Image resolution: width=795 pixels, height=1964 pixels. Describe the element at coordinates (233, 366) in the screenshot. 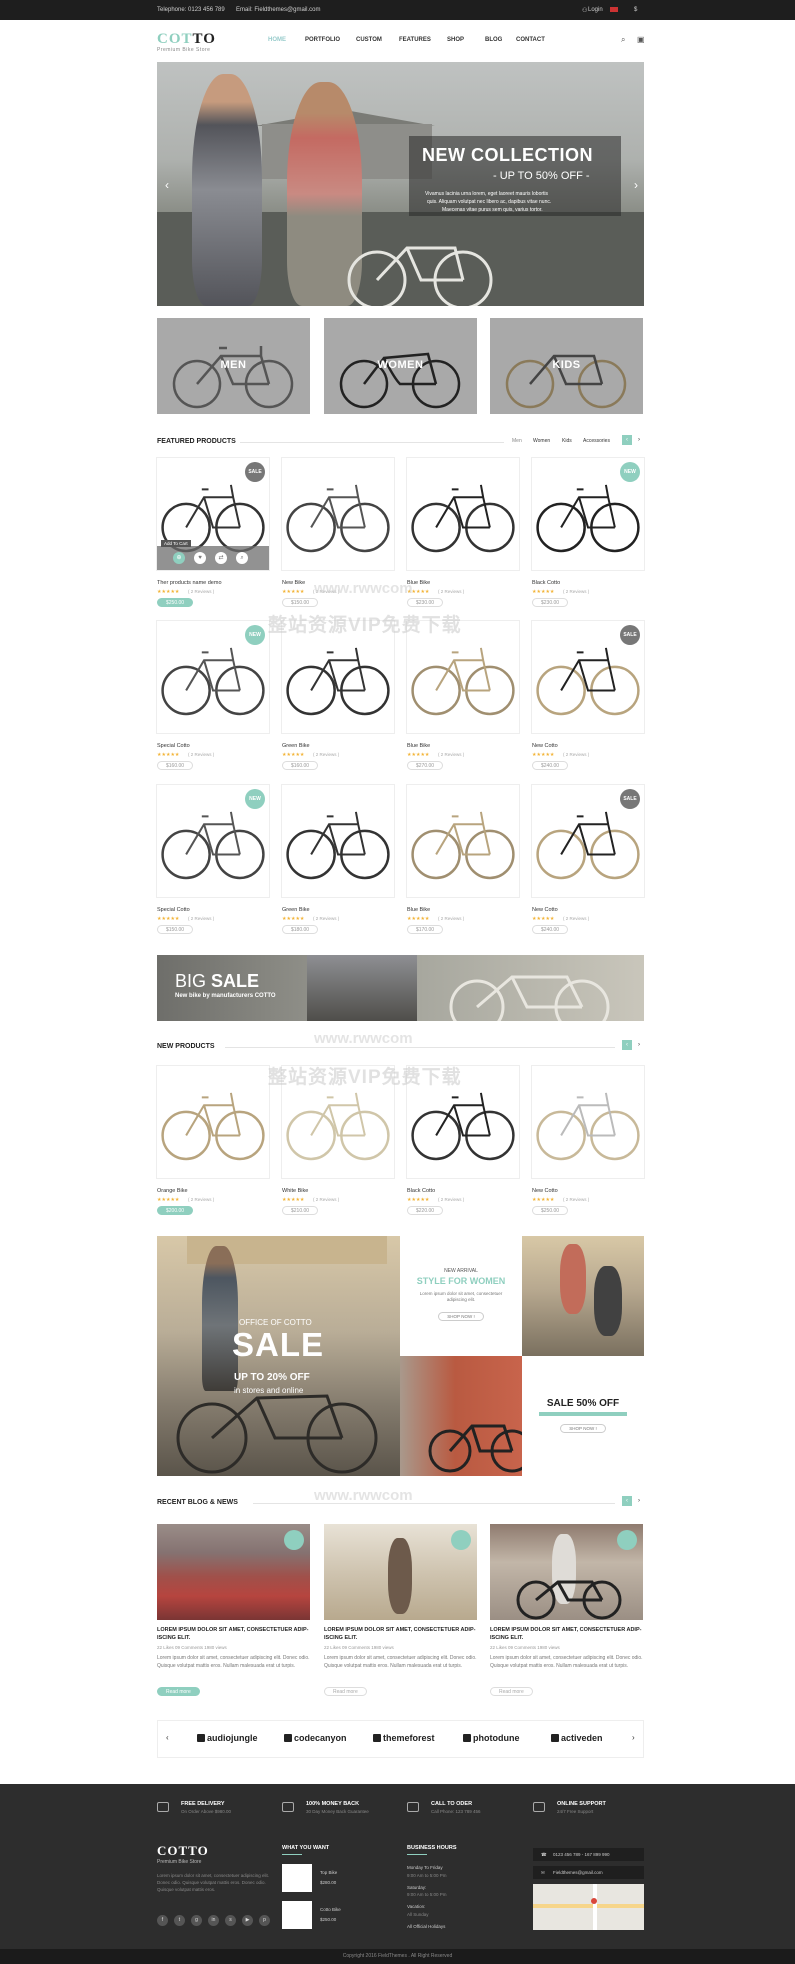

I see `category-men: MEN` at that location.